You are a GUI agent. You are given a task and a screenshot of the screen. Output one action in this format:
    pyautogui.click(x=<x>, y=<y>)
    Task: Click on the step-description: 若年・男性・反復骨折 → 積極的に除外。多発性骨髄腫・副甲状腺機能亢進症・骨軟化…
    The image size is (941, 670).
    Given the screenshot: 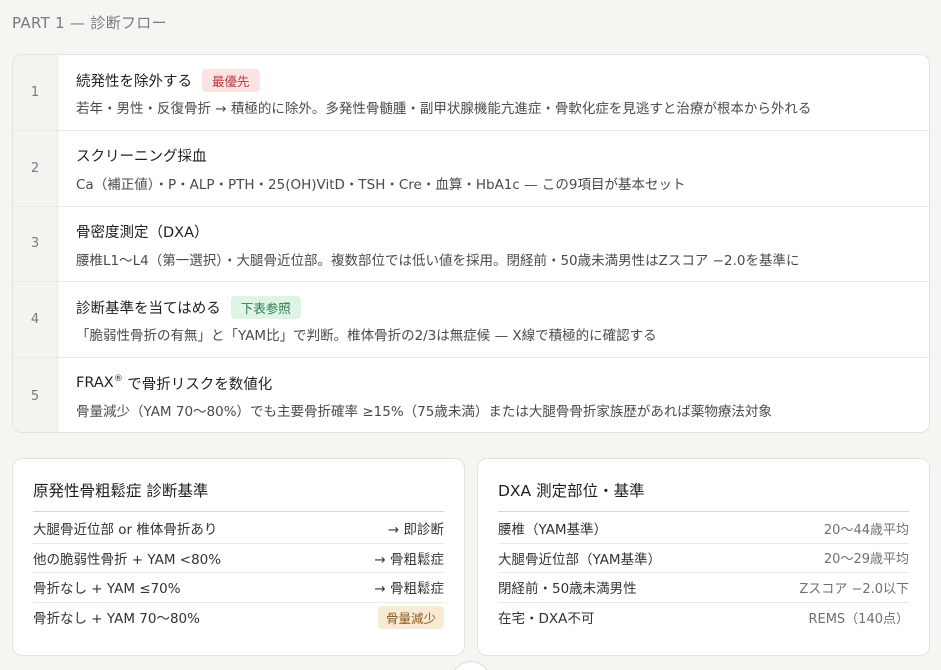 What is the action you would take?
    pyautogui.click(x=444, y=109)
    